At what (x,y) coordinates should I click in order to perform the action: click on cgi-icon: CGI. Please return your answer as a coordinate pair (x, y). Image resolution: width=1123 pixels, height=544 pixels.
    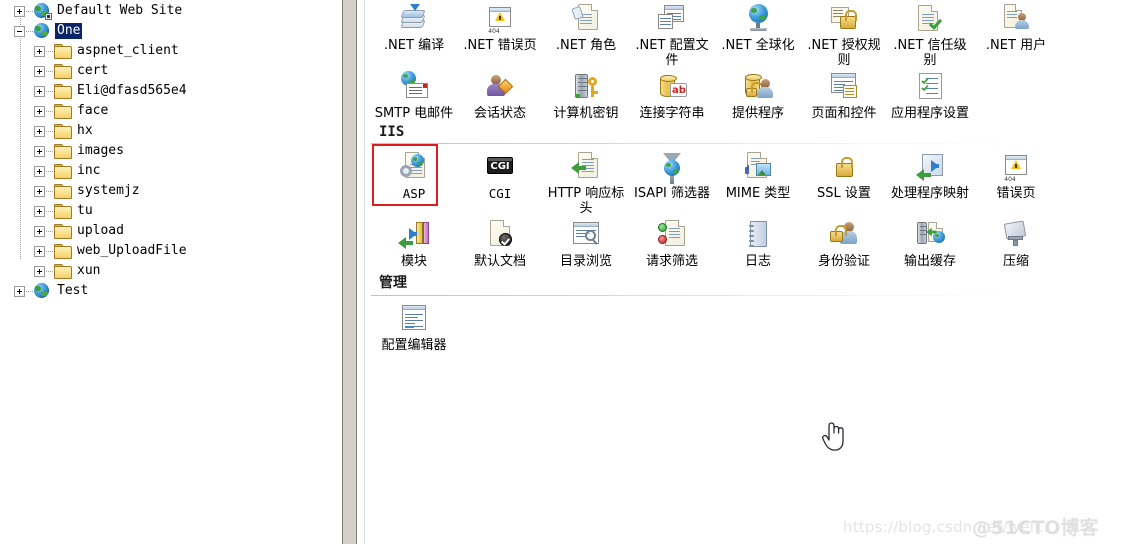
    Looking at the image, I should click on (500, 167).